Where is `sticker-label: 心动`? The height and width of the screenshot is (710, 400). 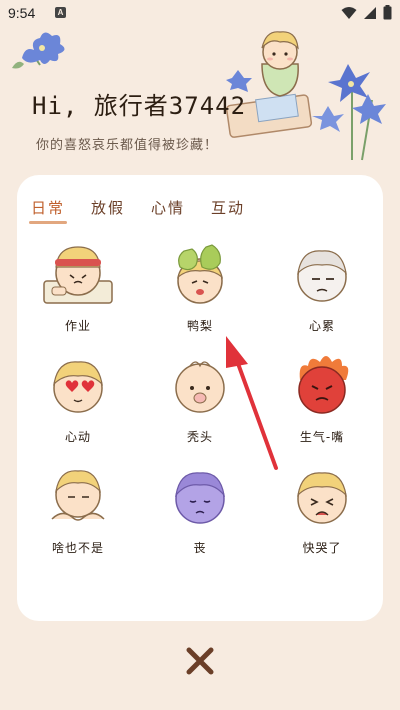 sticker-label: 心动 is located at coordinates (77, 437).